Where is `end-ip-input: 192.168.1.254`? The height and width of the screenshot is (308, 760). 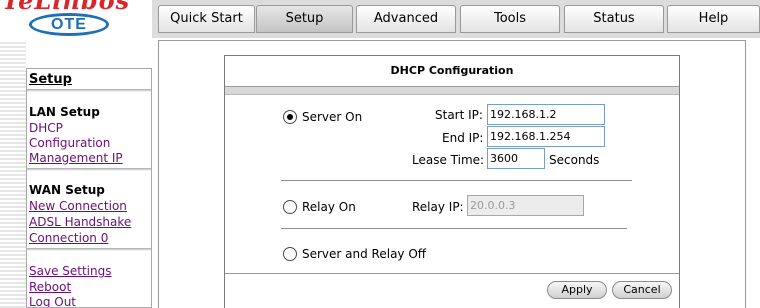
end-ip-input: 192.168.1.254 is located at coordinates (546, 136).